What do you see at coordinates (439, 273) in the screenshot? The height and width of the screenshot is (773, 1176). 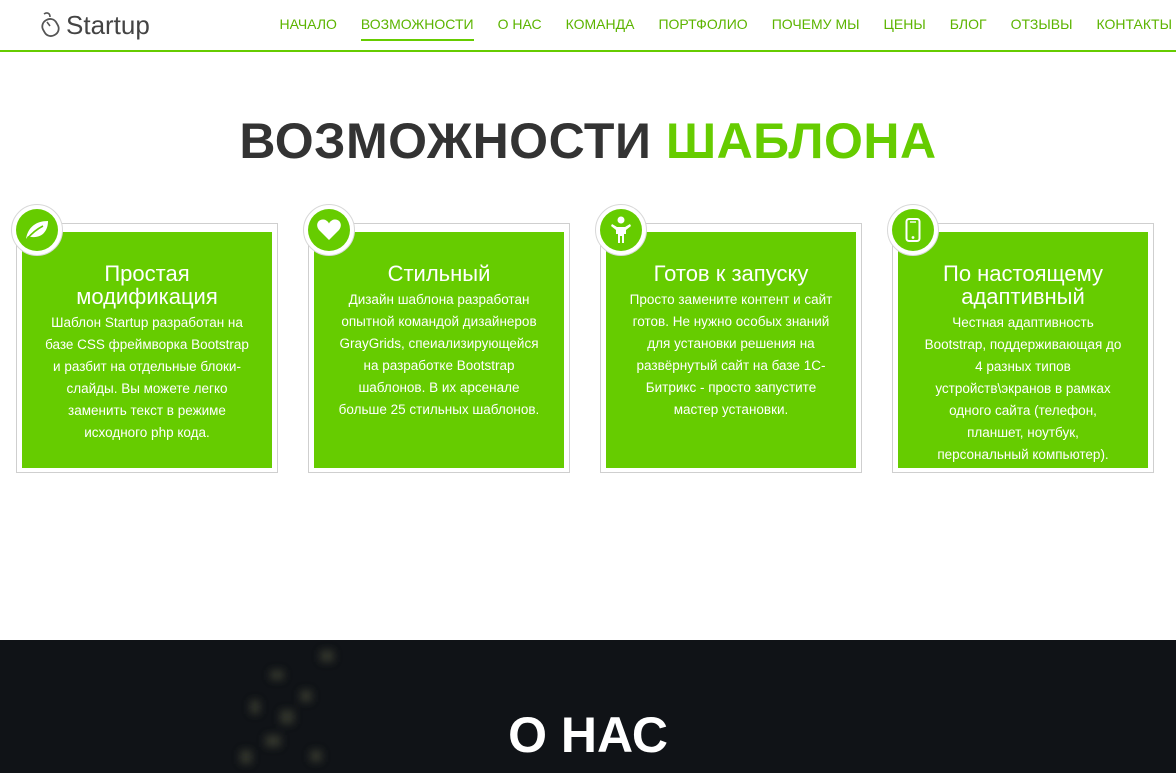 I see `feature-card-title: Стильный` at bounding box center [439, 273].